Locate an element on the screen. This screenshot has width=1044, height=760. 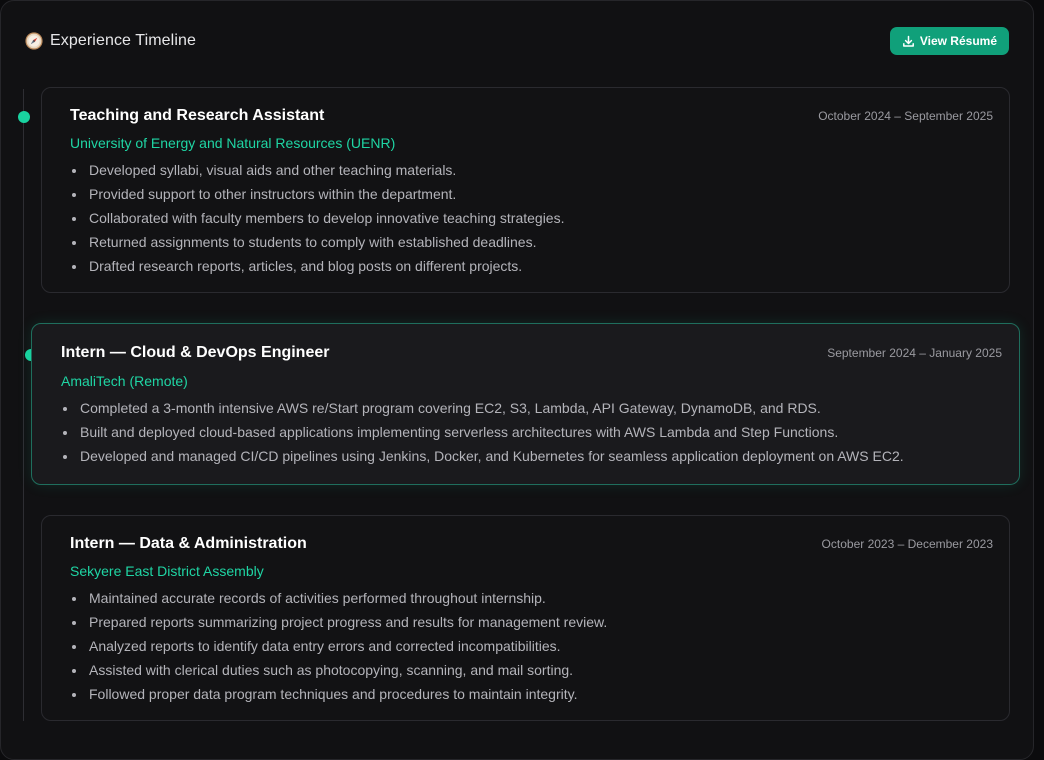
title-group: Experience Timeline is located at coordinates (110, 41).